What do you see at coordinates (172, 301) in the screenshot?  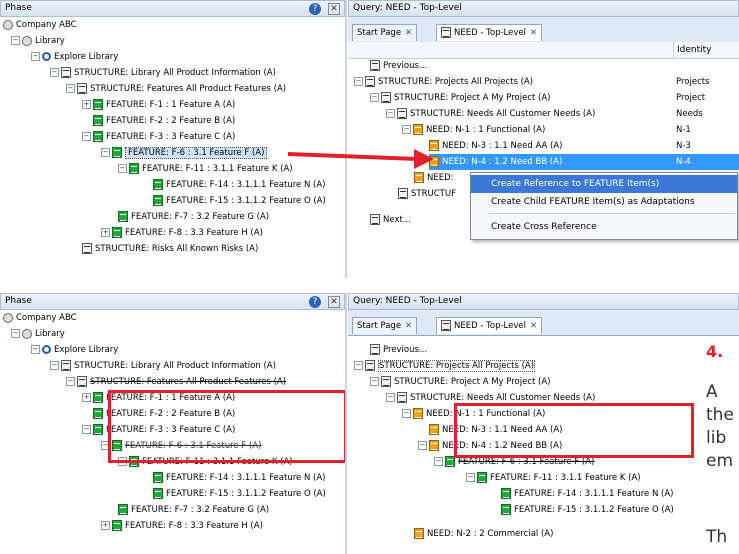 I see `phase-panel-header-2: Phase` at bounding box center [172, 301].